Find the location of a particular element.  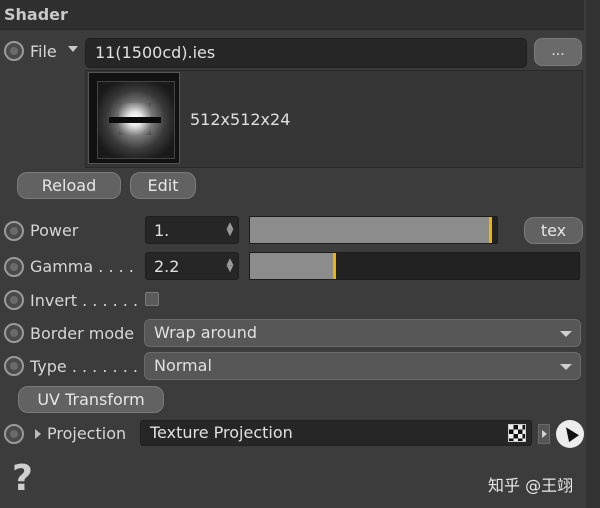

projection-value: Texture Projection is located at coordinates (221, 432).